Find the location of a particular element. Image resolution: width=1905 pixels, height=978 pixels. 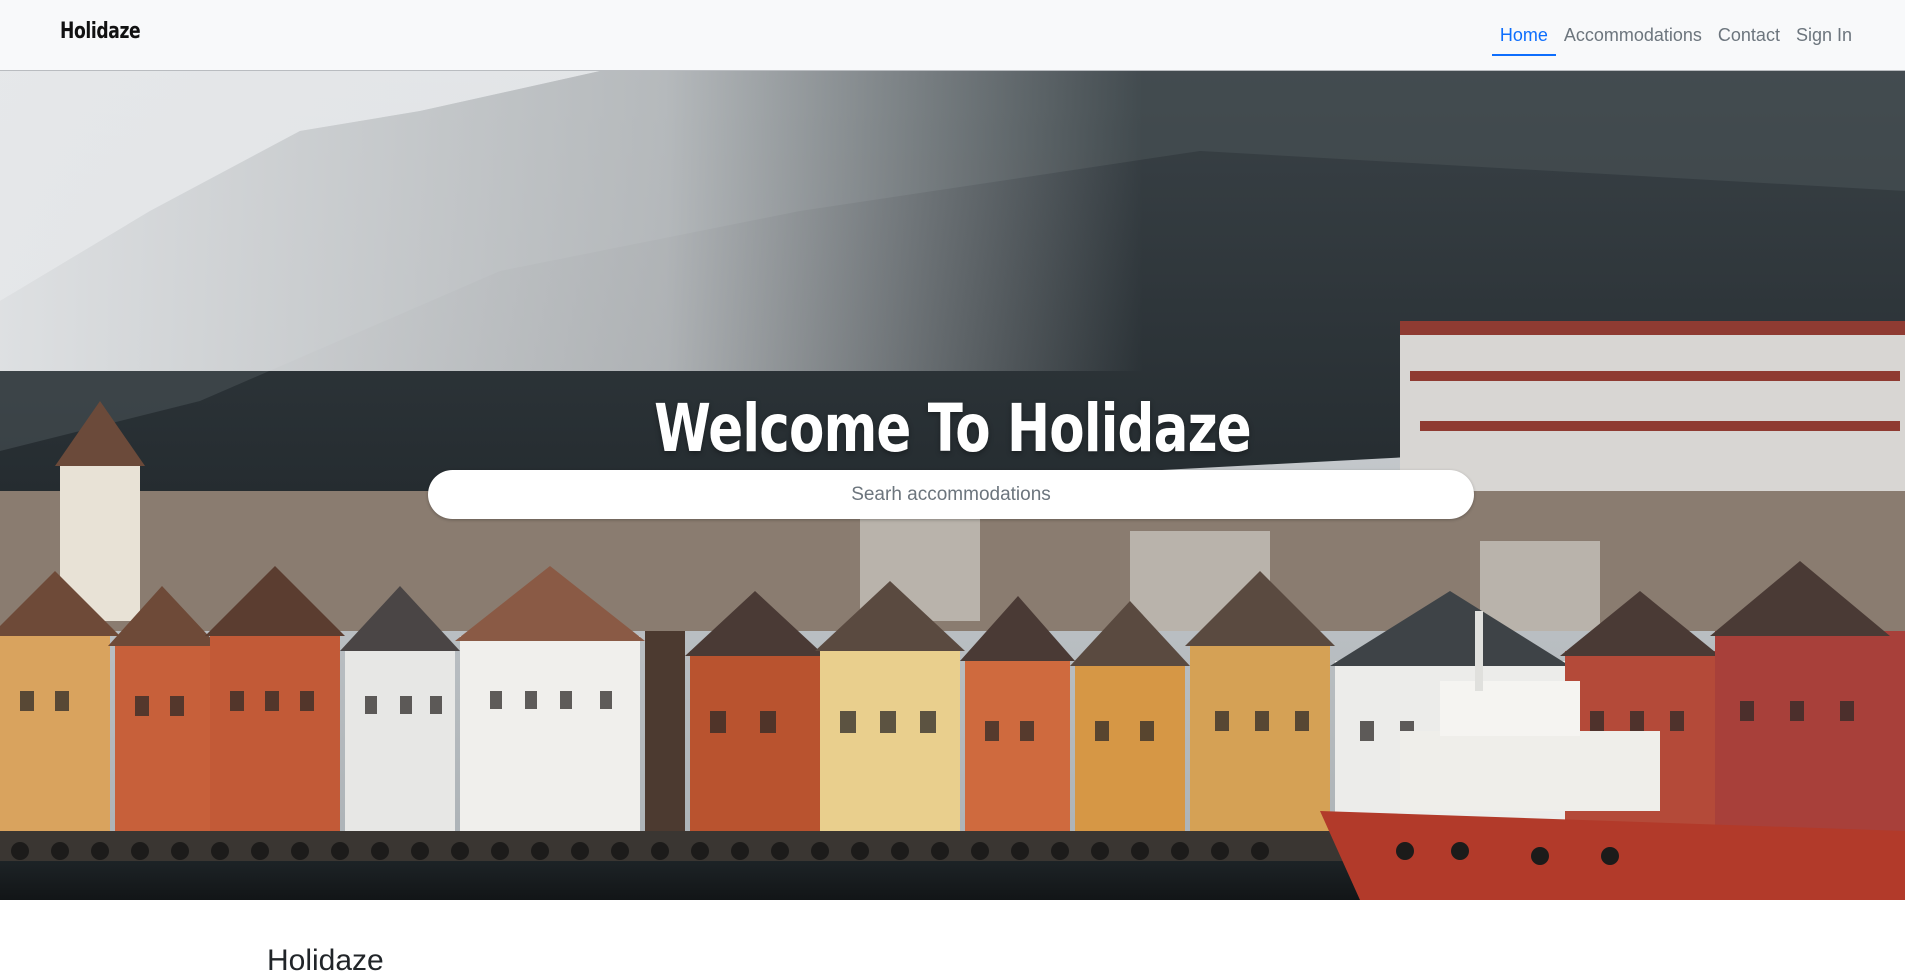

accommodation-search-input is located at coordinates (951, 494).